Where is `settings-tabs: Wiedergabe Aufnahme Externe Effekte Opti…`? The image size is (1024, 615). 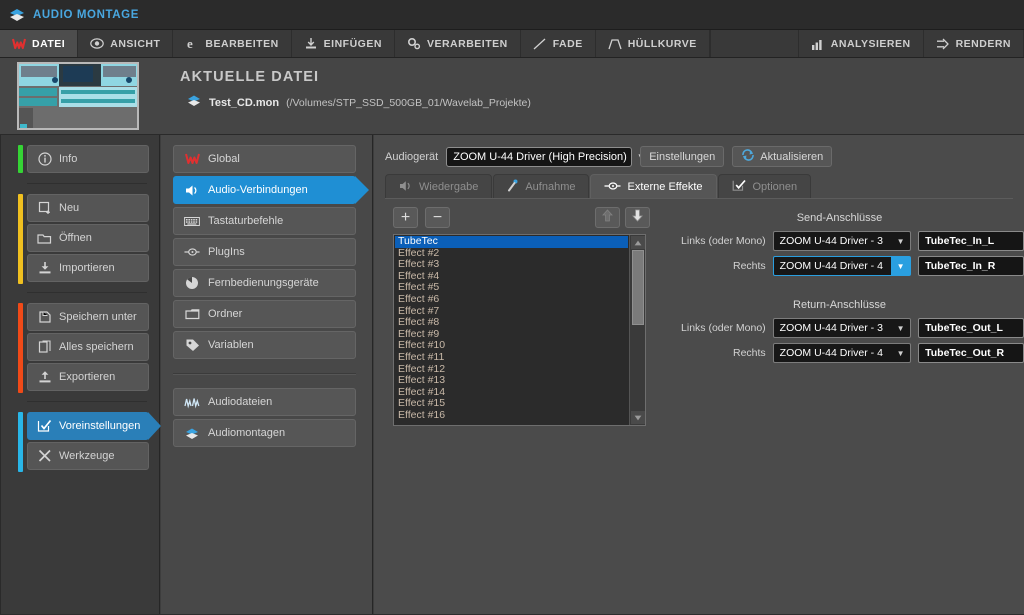 settings-tabs: Wiedergabe Aufnahme Externe Effekte Opti… is located at coordinates (598, 186).